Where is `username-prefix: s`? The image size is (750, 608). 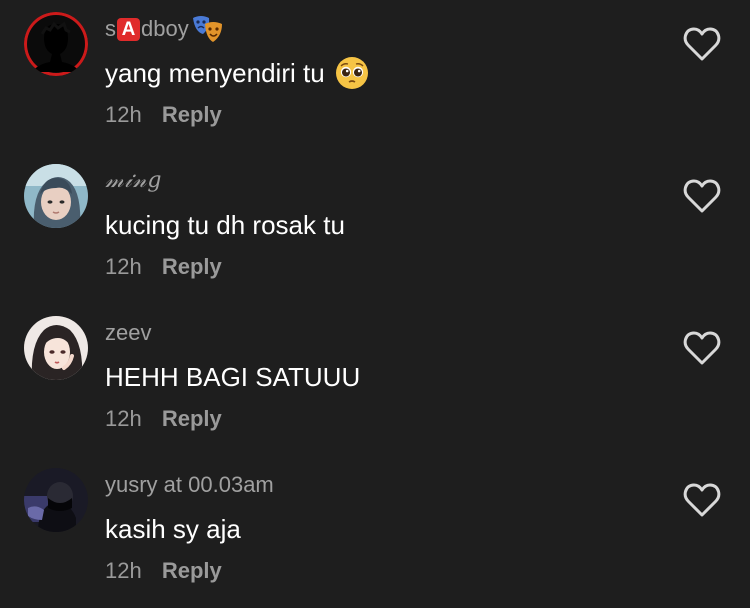 username-prefix: s is located at coordinates (110, 28).